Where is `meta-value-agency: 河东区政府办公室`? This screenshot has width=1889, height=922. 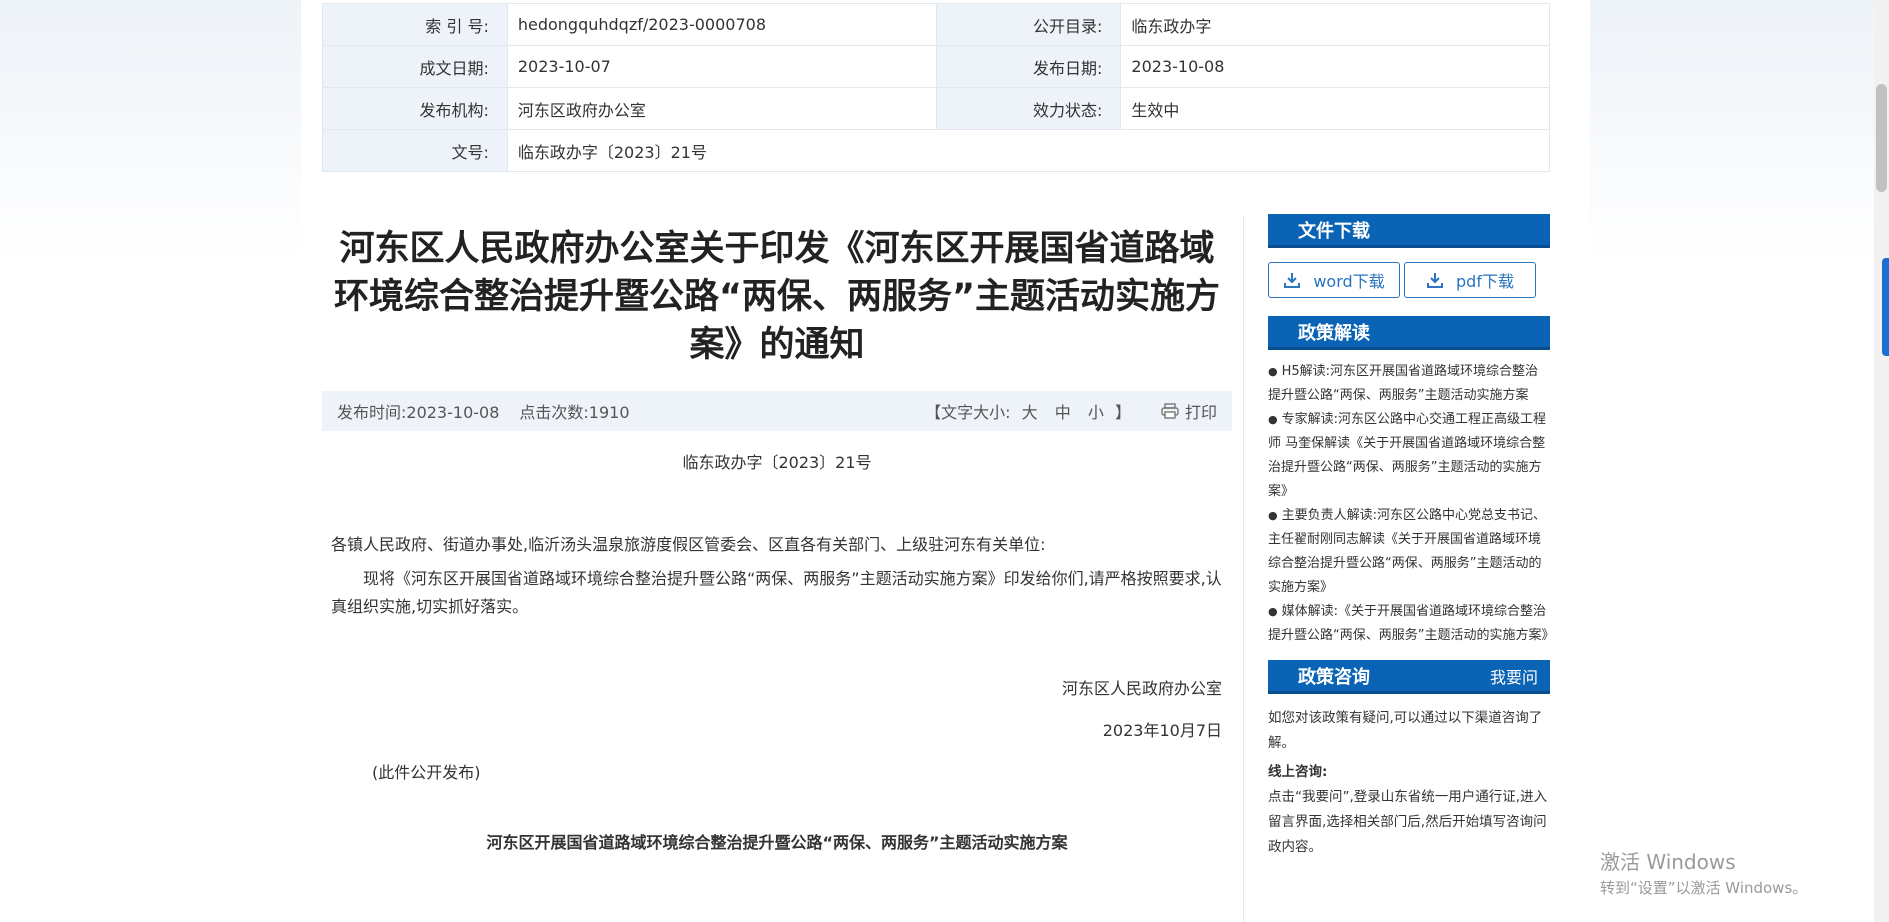 meta-value-agency: 河东区政府办公室 is located at coordinates (721, 108).